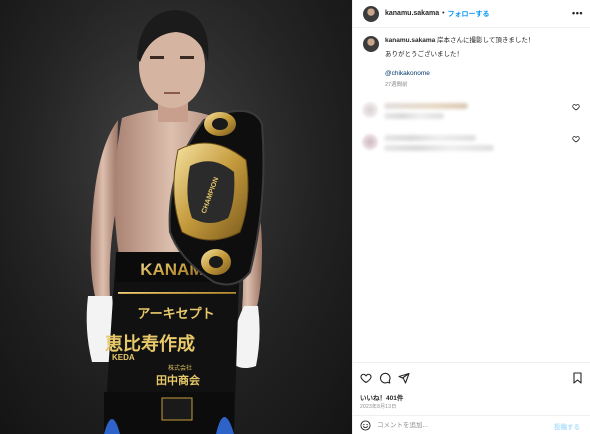 The height and width of the screenshot is (434, 590). I want to click on avatar, so click(371, 13).